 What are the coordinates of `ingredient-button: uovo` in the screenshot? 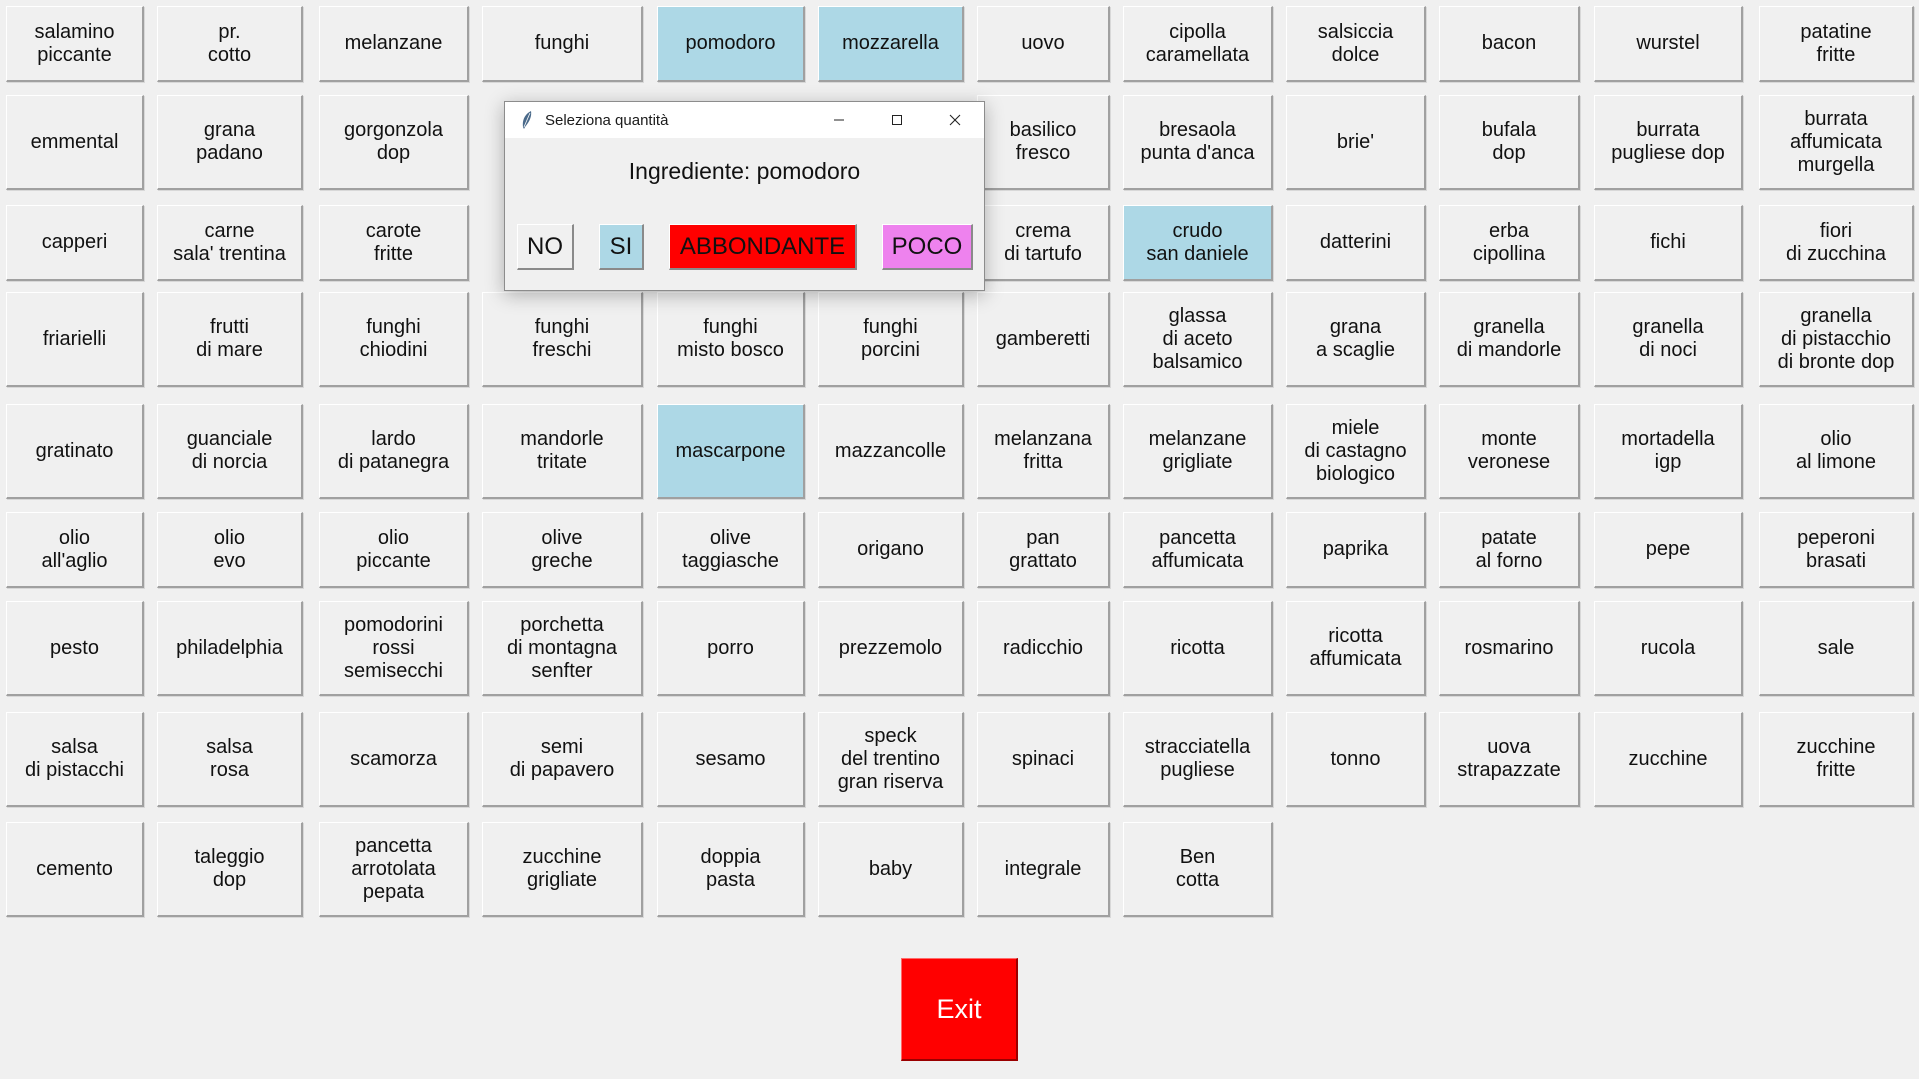 It's located at (1043, 44).